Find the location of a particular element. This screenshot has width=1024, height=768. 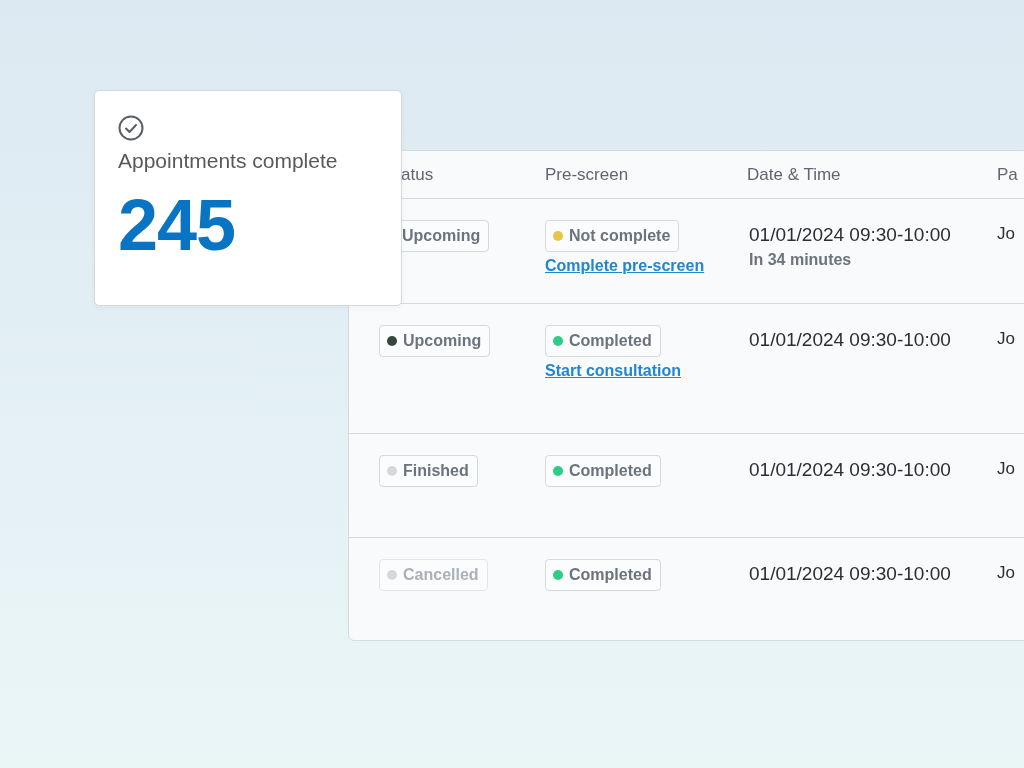

column-header: Pa is located at coordinates (1008, 175).